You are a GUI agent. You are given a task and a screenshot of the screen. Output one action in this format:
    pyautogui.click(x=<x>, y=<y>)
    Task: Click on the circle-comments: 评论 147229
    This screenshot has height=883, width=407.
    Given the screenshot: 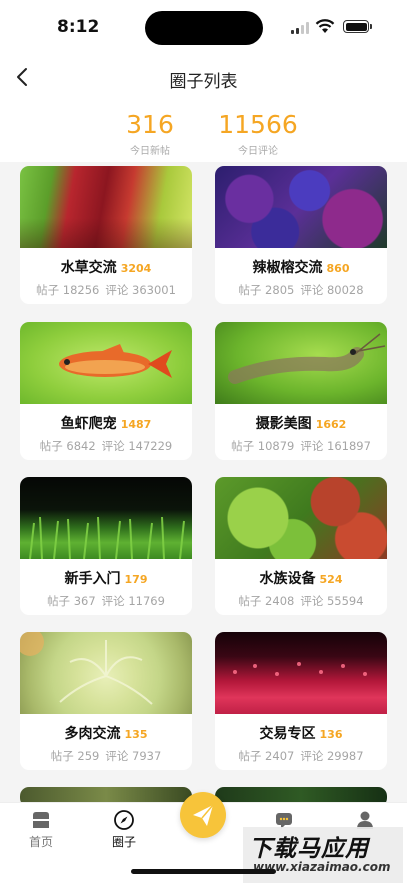 What is the action you would take?
    pyautogui.click(x=137, y=446)
    